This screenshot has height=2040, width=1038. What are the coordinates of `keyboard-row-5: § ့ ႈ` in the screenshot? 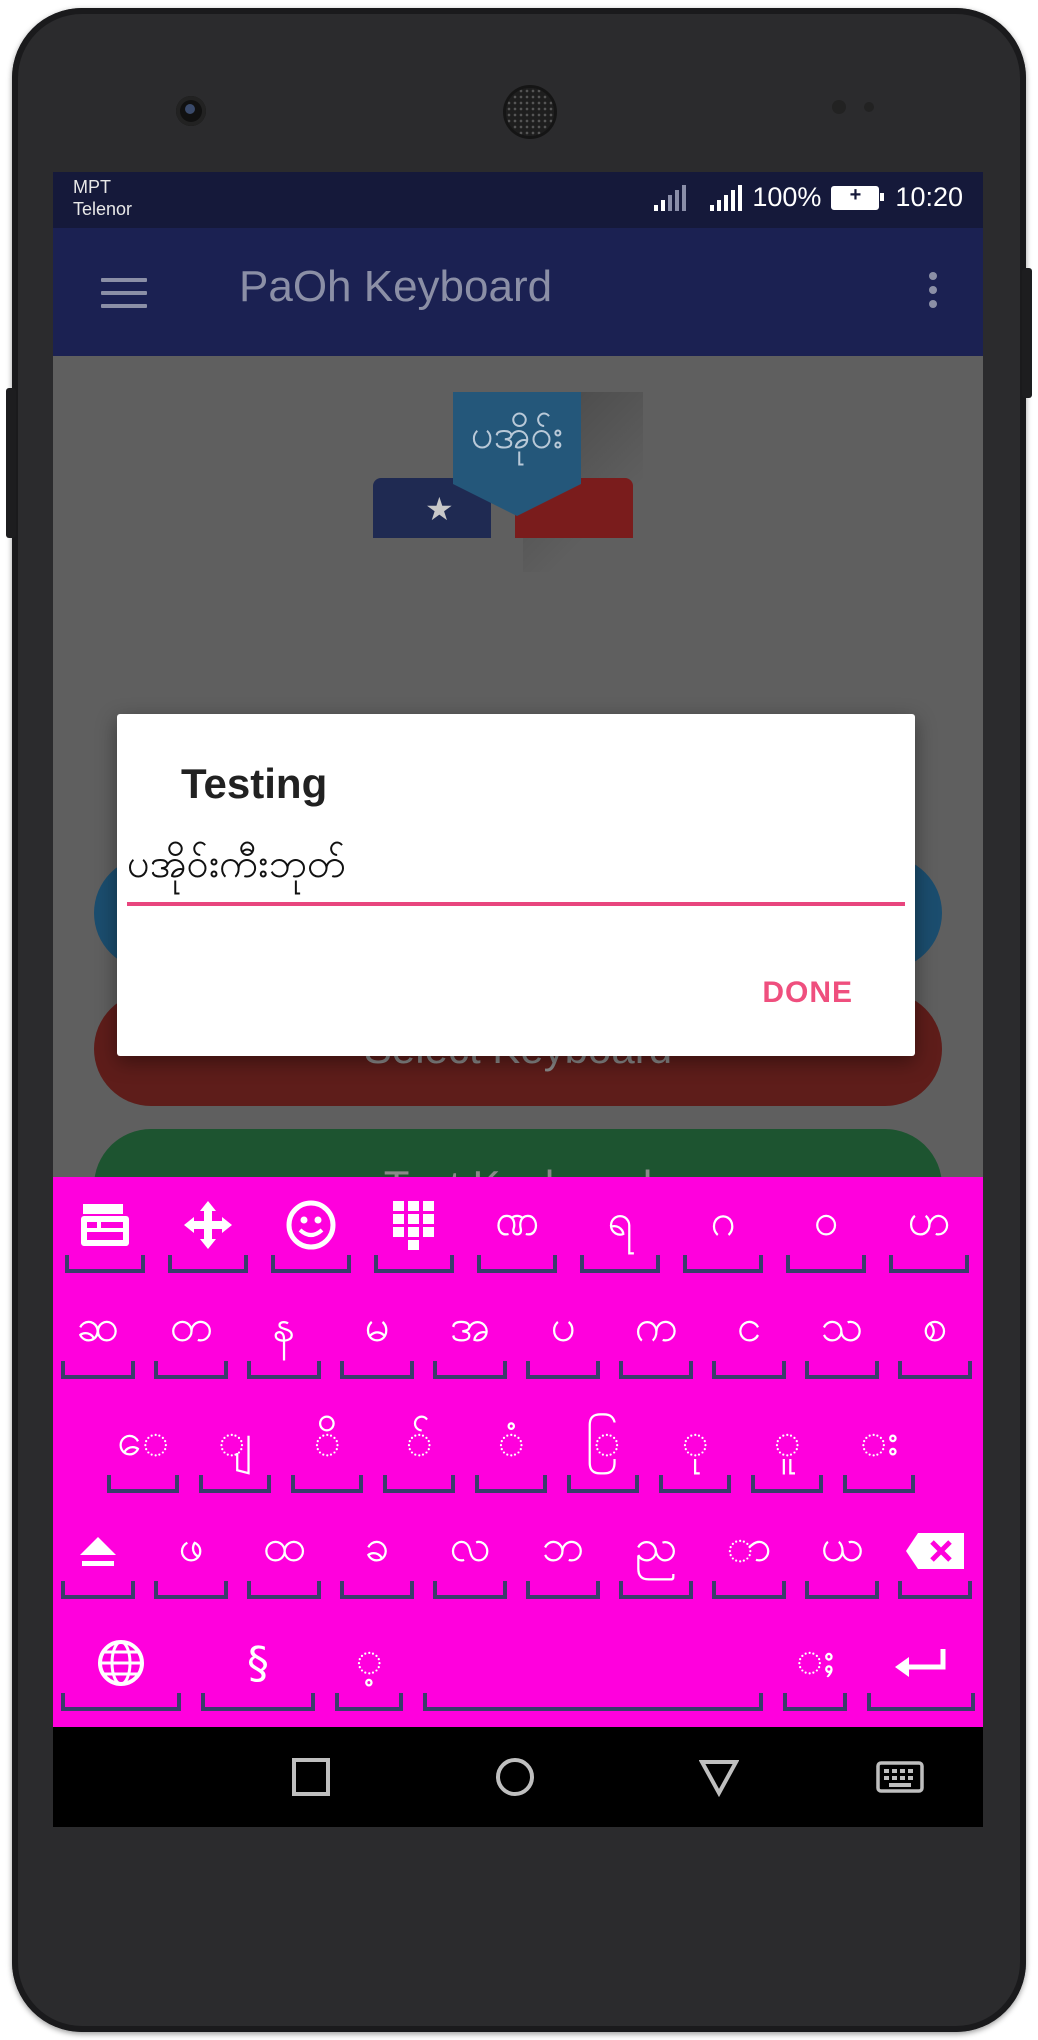 It's located at (518, 1680).